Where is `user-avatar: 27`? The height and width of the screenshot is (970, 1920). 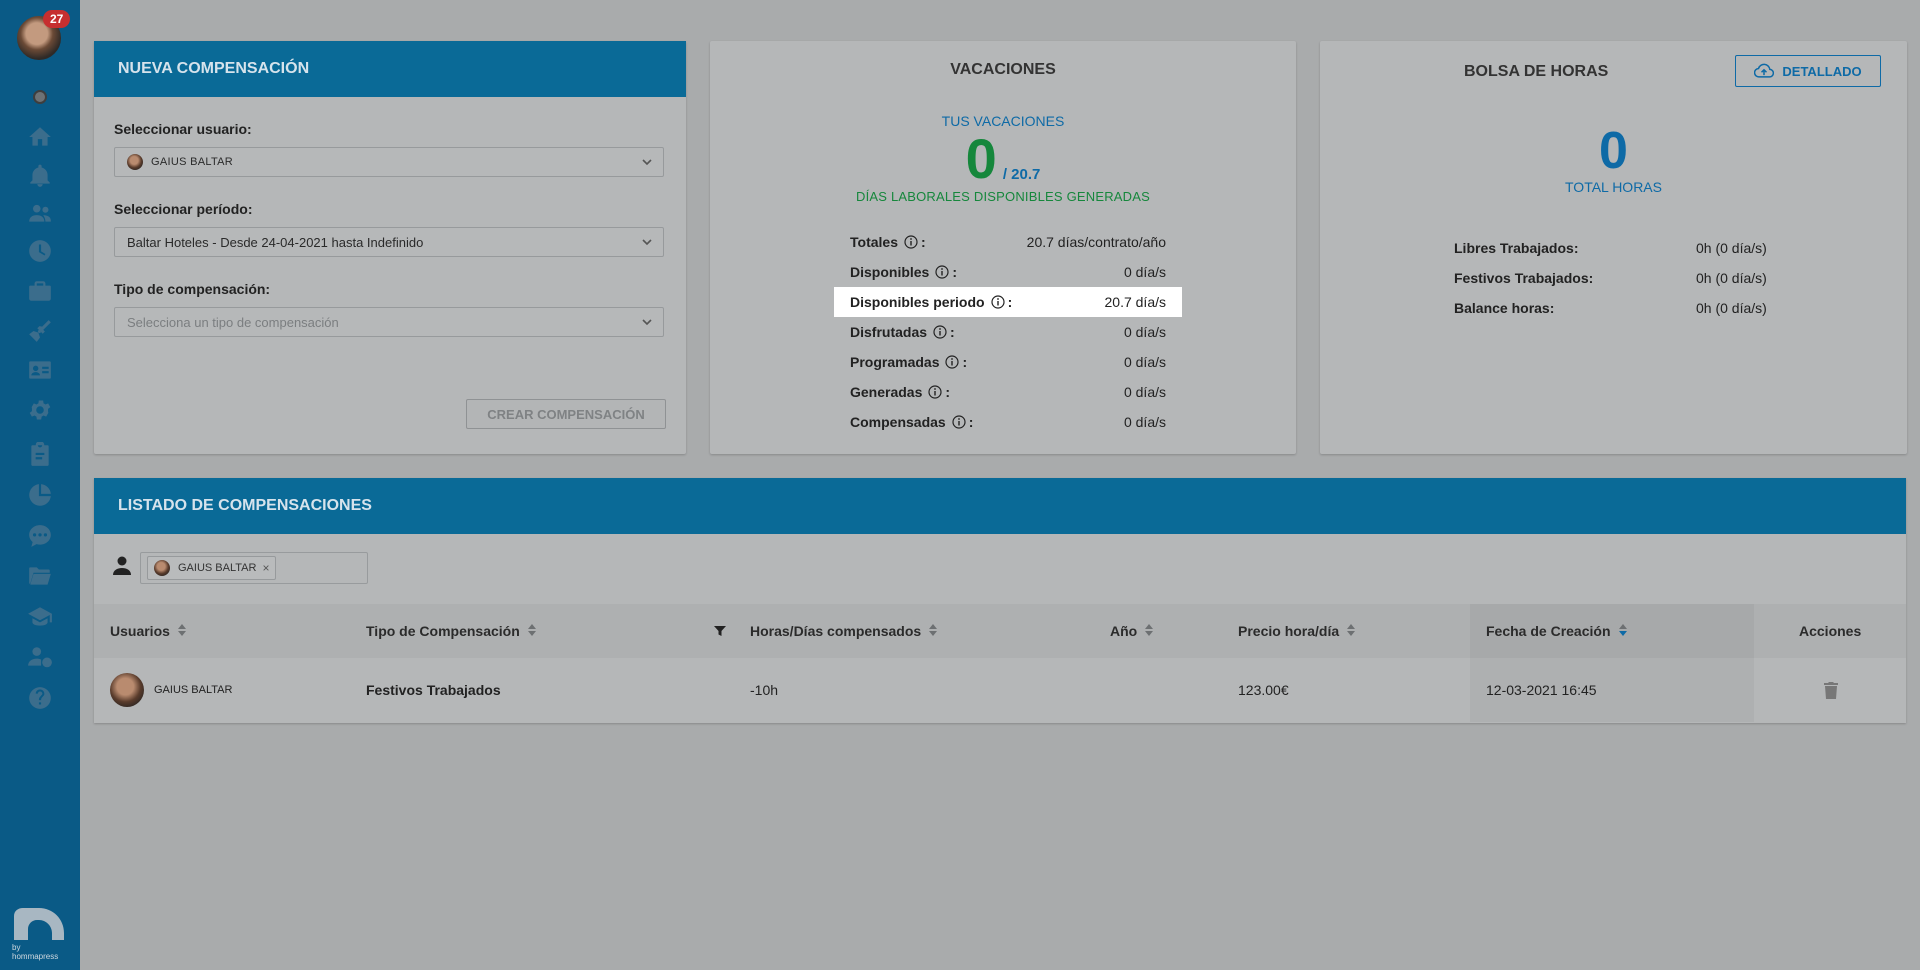
user-avatar: 27 is located at coordinates (43, 36).